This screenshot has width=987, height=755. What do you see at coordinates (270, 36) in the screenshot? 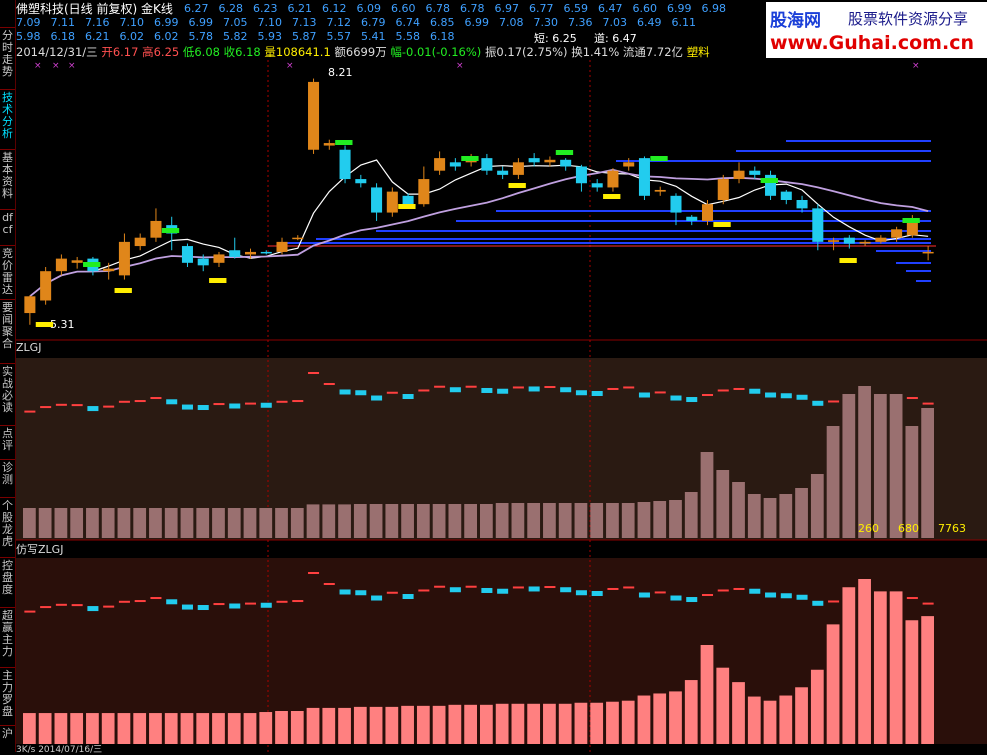
I see `row3-value: 5.93` at bounding box center [270, 36].